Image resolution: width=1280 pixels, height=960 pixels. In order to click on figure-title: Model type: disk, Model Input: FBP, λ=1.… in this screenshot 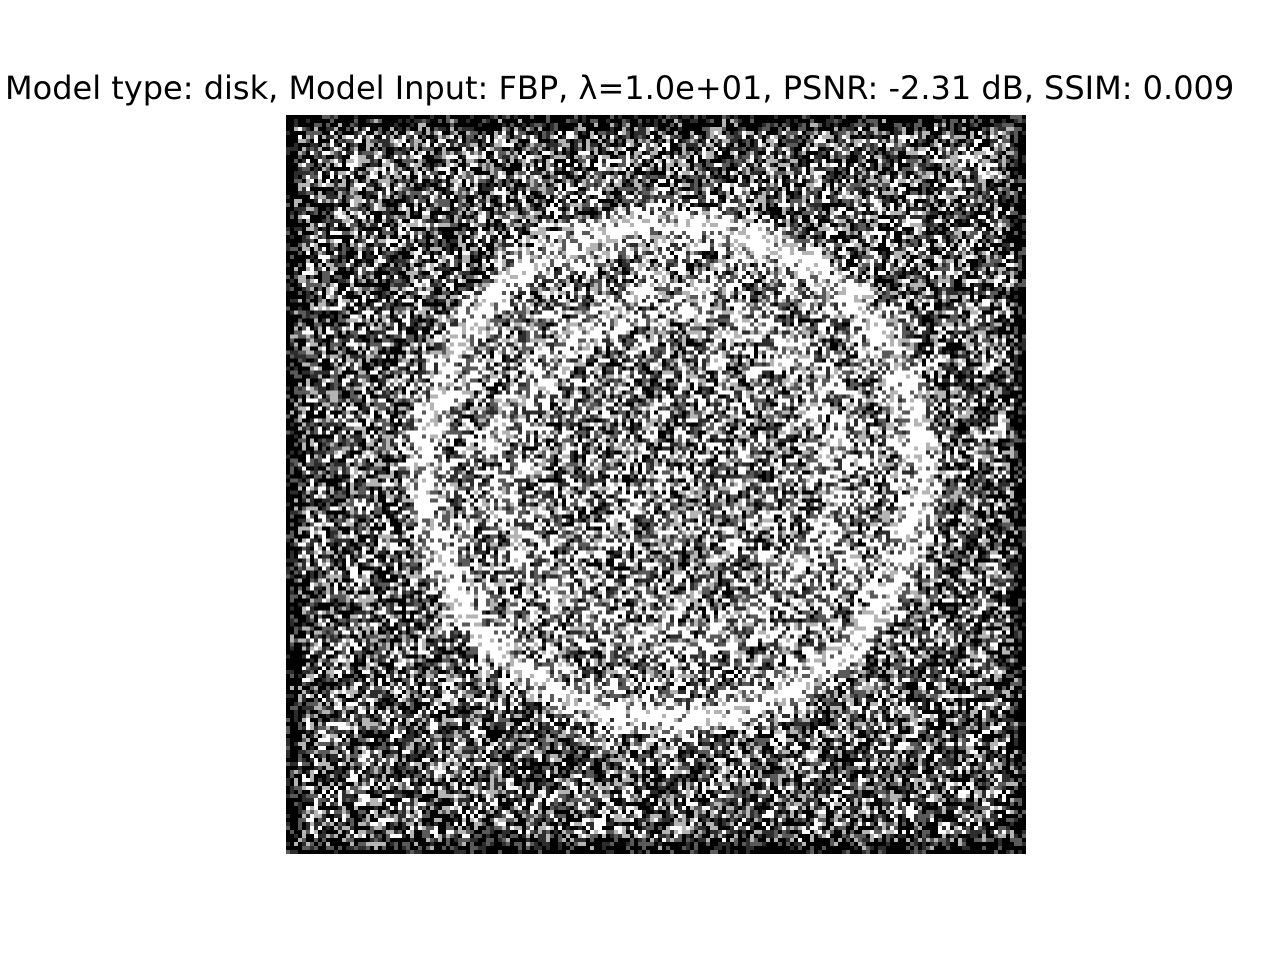, I will do `click(620, 88)`.